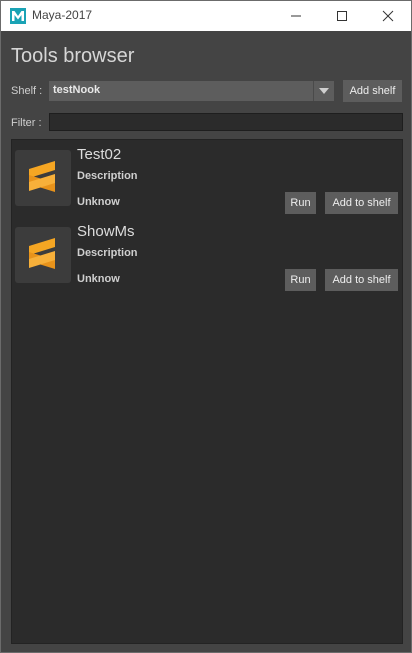 The width and height of the screenshot is (412, 653). Describe the element at coordinates (191, 91) in the screenshot. I see `shelf-select: testNook` at that location.